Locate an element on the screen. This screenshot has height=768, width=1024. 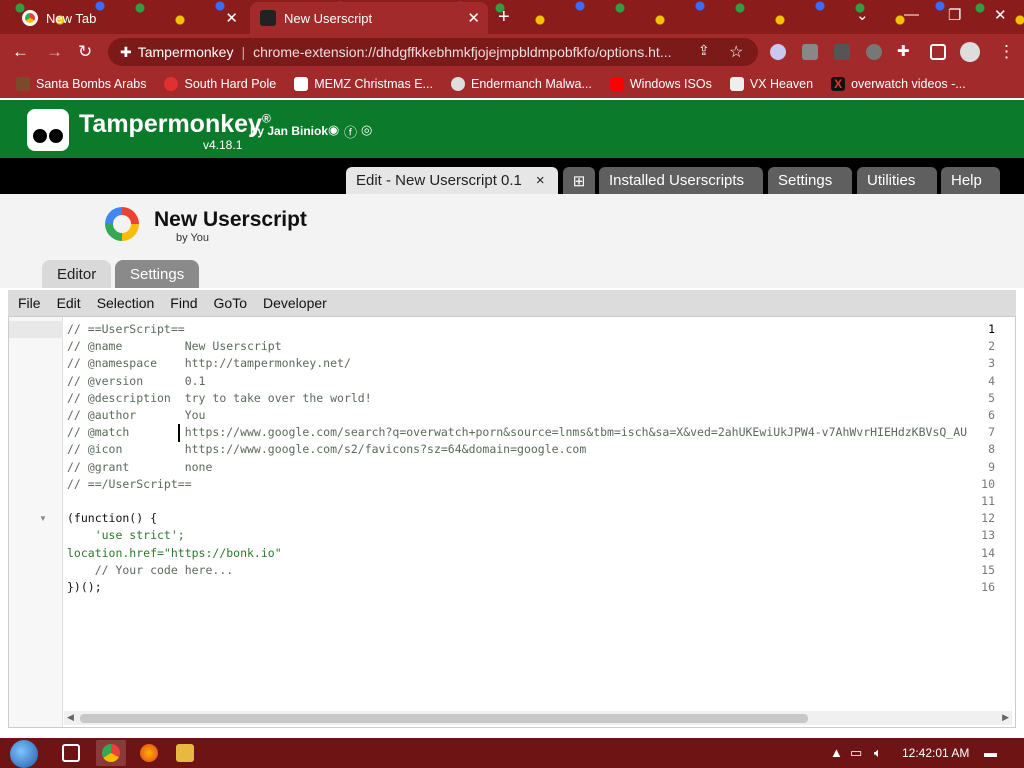
windows-taskbar: ▲ ▭ 🔈︎ 12:42:01 AM ▬ is located at coordinates (512, 753).